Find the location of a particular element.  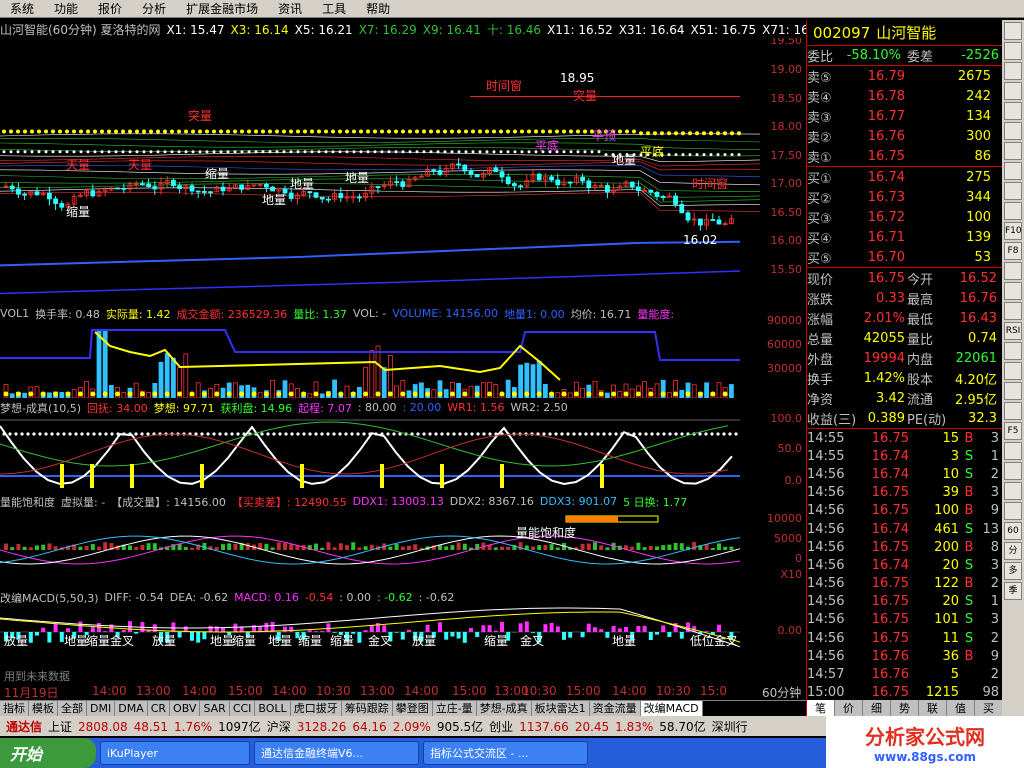

menu-item: 扩展金融市场 is located at coordinates (222, 9).